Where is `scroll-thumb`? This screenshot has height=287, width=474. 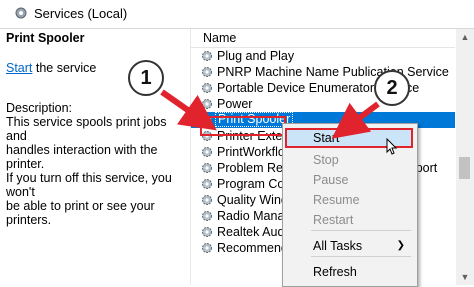
scroll-thumb is located at coordinates (464, 168).